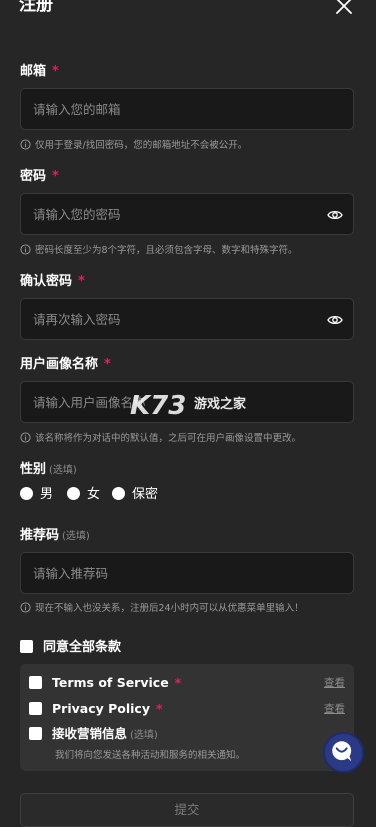  What do you see at coordinates (90, 733) in the screenshot?
I see `marketing-label: 接收营销信息` at bounding box center [90, 733].